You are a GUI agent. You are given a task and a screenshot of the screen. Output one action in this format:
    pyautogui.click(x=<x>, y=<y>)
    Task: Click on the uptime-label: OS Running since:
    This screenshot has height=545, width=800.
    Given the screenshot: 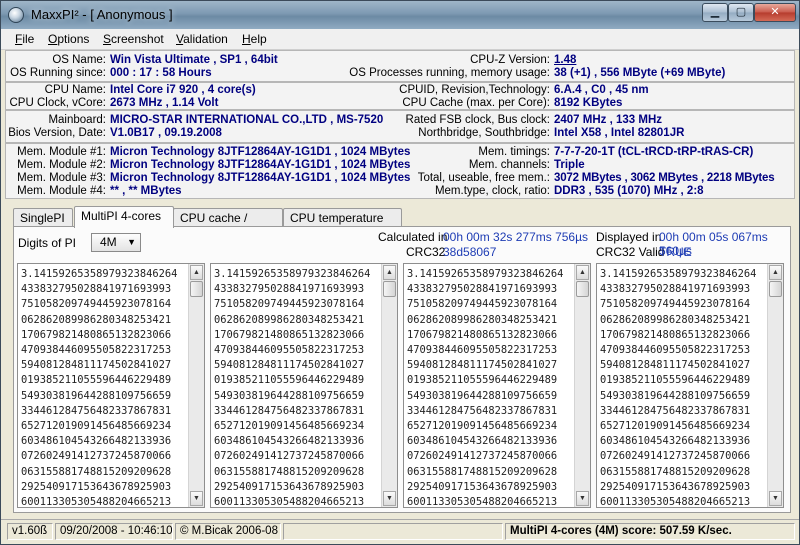 What is the action you would take?
    pyautogui.click(x=58, y=73)
    